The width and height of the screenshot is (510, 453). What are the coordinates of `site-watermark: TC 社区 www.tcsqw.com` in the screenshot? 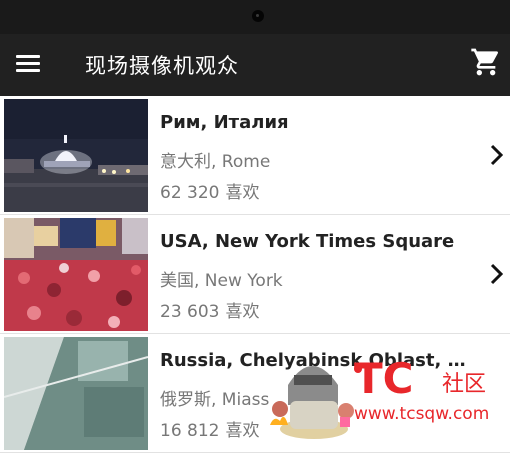 It's located at (386, 393).